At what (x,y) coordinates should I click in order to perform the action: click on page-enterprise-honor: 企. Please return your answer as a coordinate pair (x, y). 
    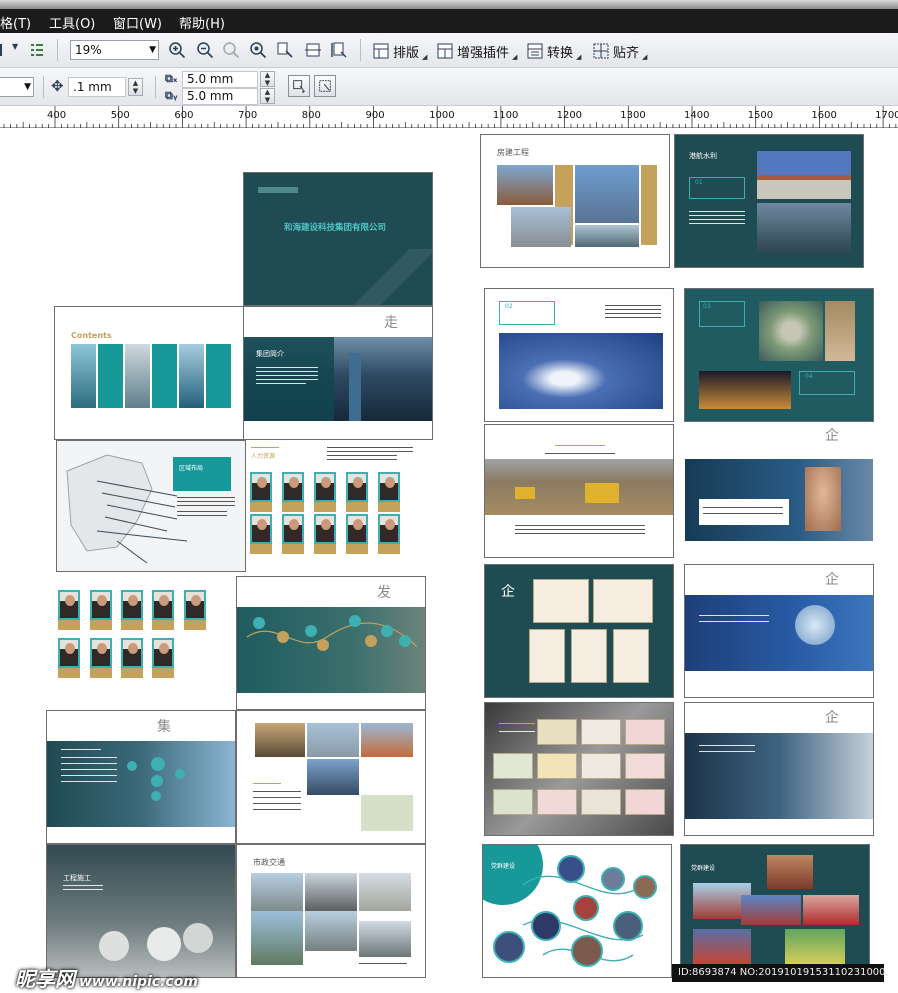
    Looking at the image, I should click on (779, 483).